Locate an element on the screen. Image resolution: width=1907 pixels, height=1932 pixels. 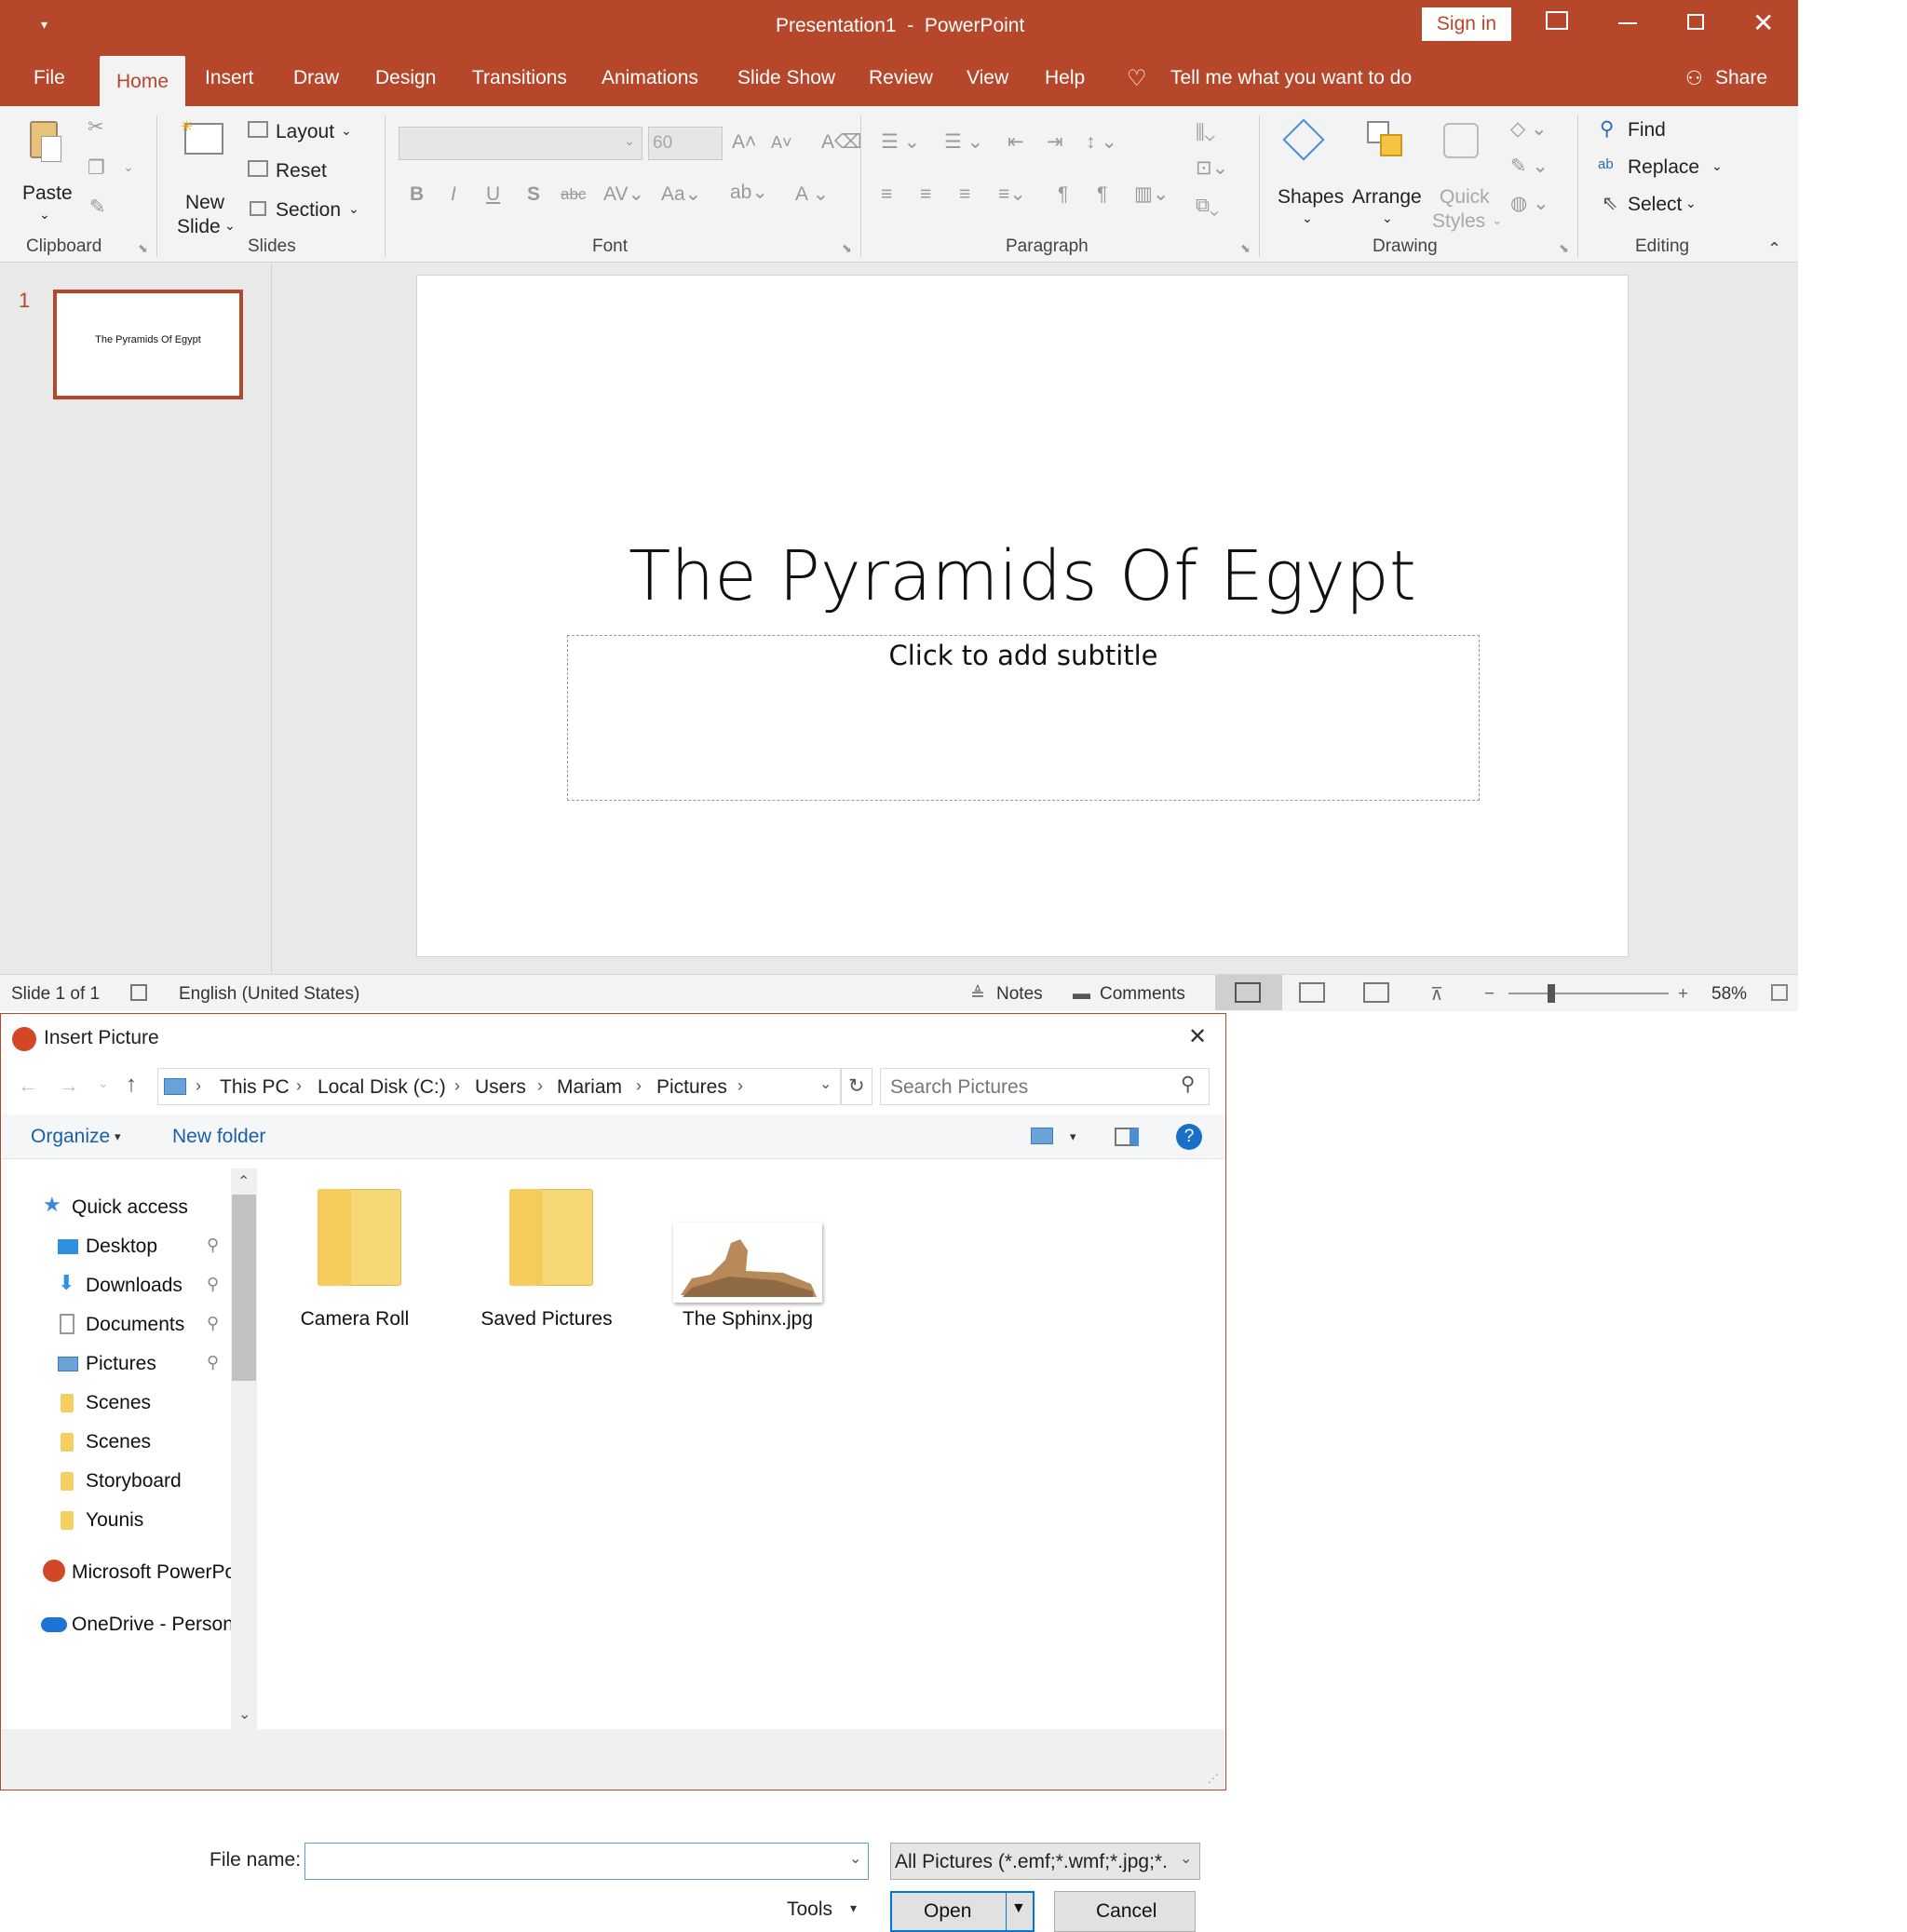
zoom-out-icon: − is located at coordinates (1489, 994).